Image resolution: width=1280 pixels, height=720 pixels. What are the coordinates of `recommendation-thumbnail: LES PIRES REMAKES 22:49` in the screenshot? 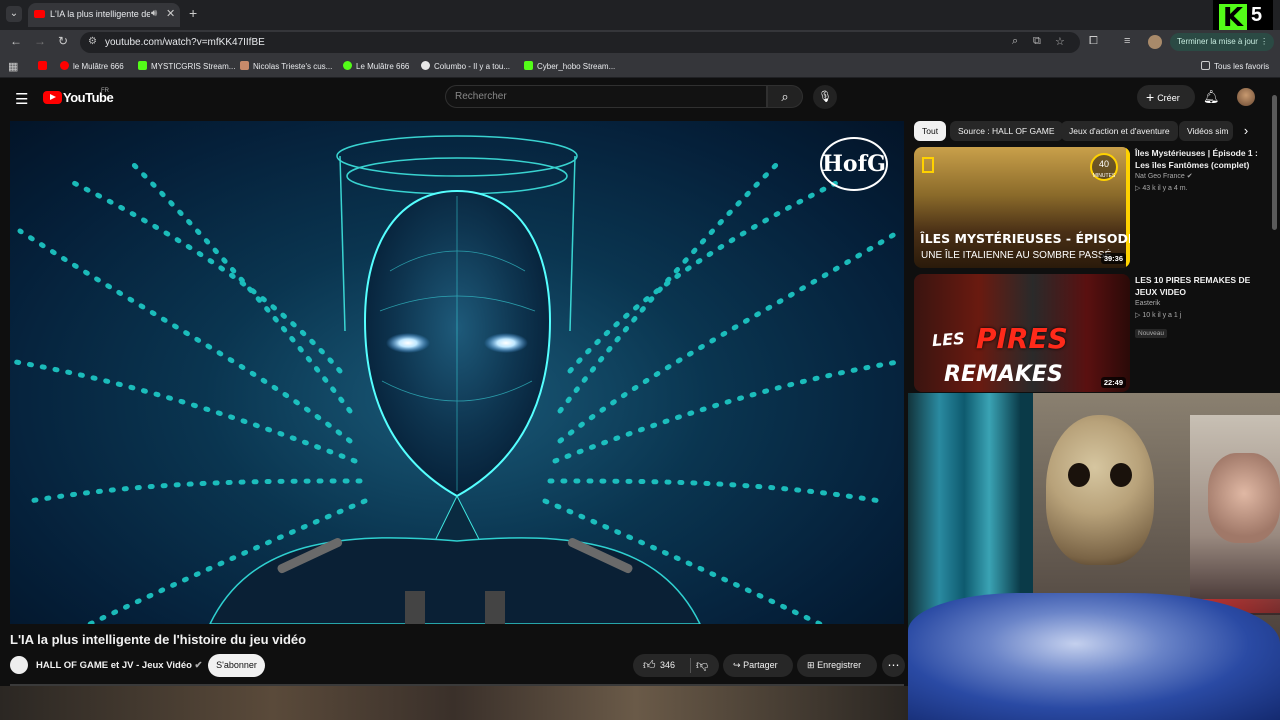 It's located at (1022, 333).